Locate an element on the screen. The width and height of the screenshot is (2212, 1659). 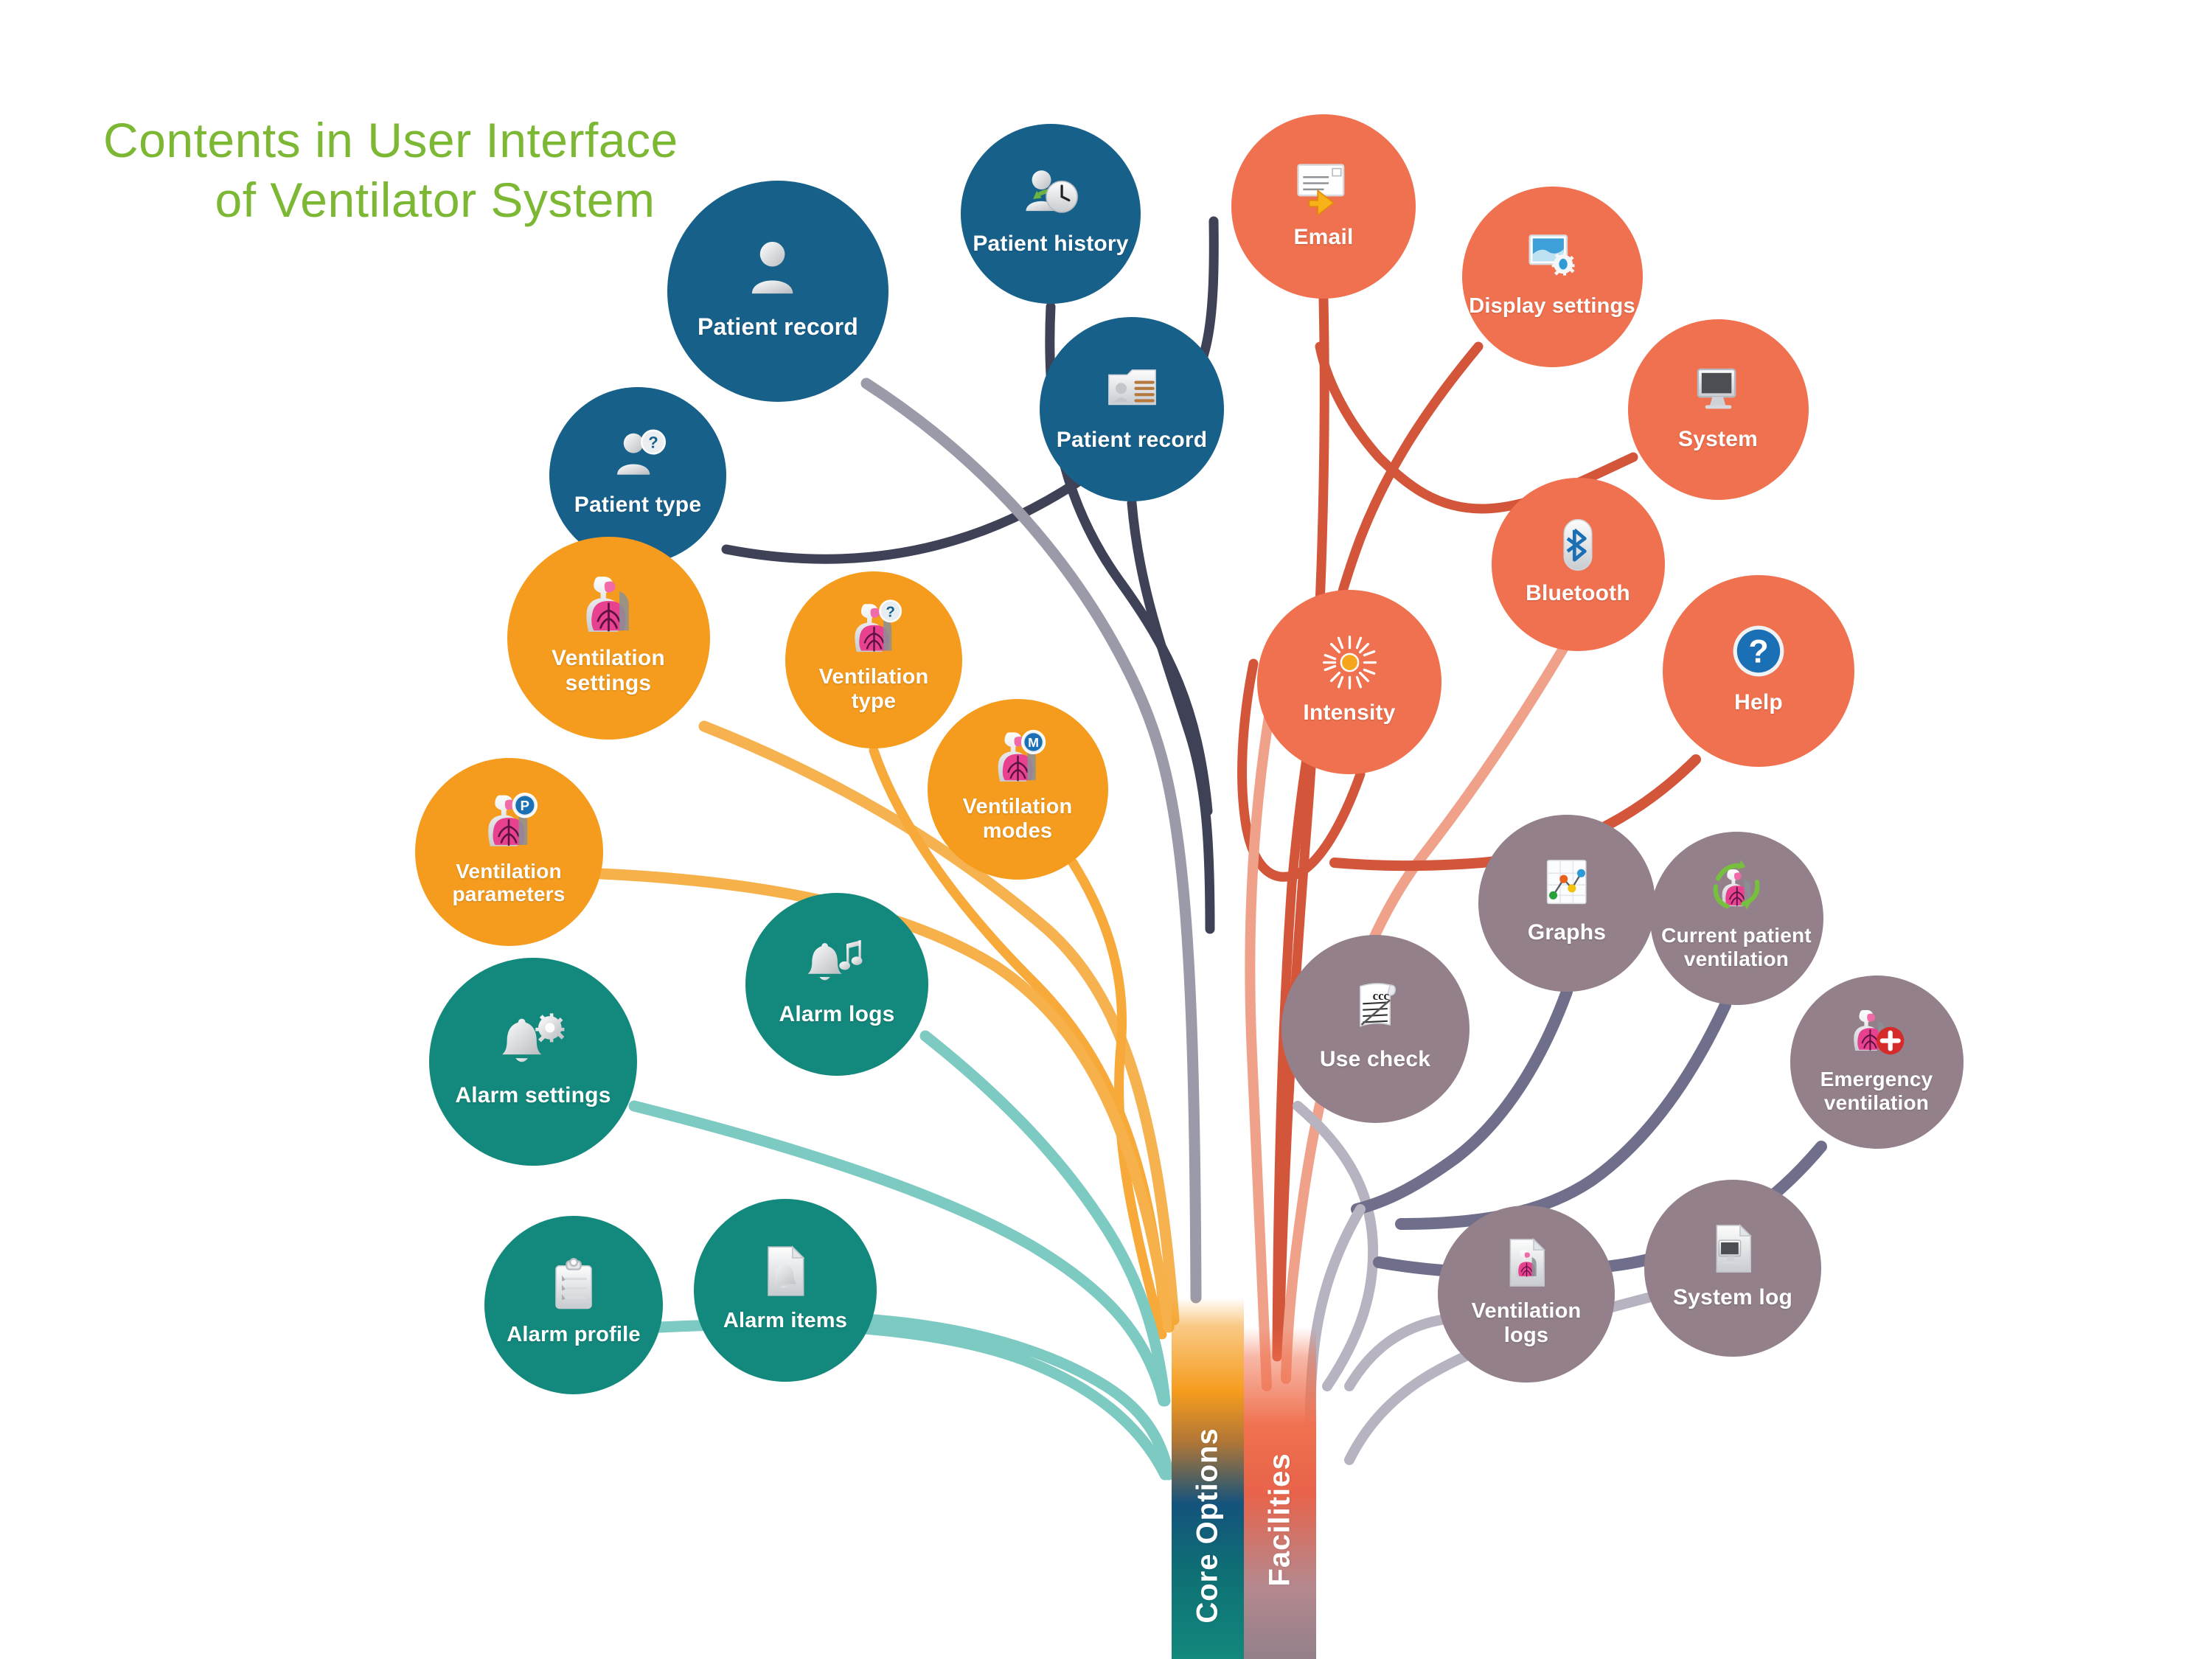
bell-music-icon is located at coordinates (837, 964).